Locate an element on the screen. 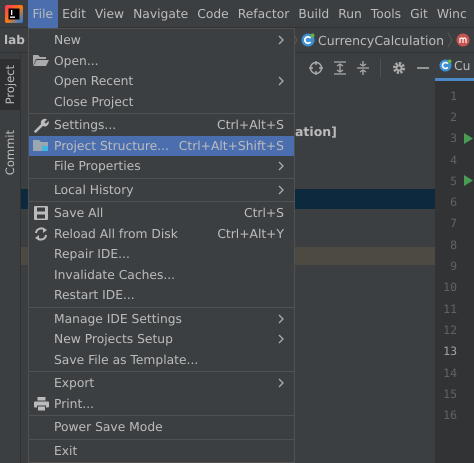 The width and height of the screenshot is (474, 463). menu-item: New is located at coordinates (161, 40).